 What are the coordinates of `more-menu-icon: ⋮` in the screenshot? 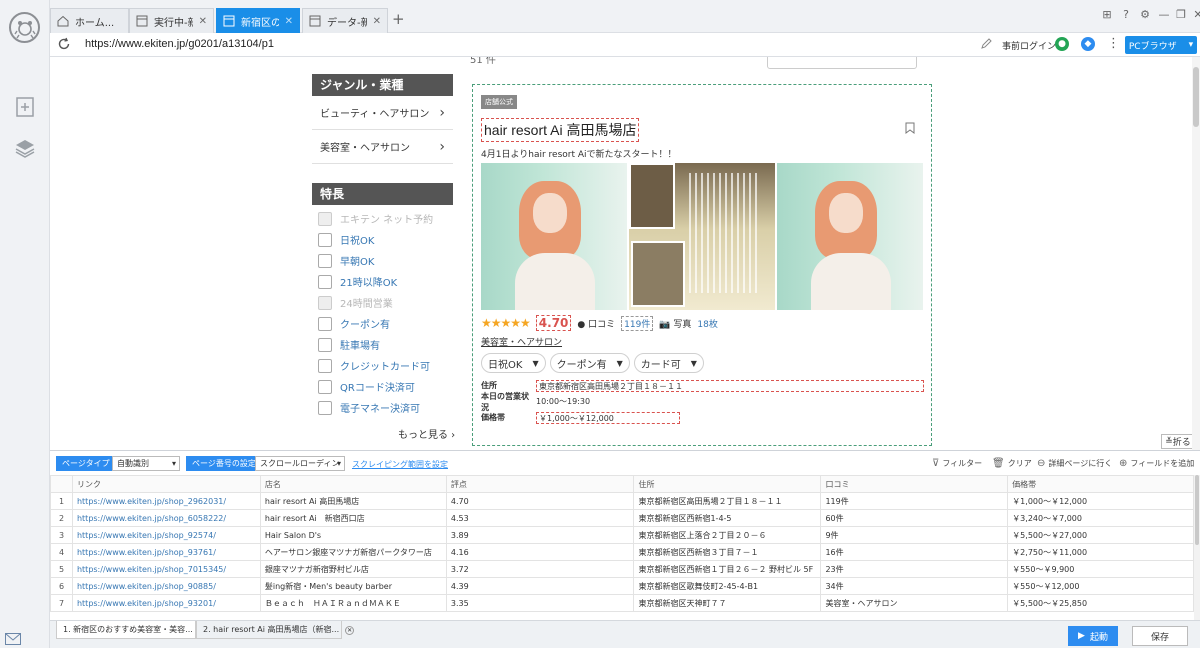 It's located at (1113, 43).